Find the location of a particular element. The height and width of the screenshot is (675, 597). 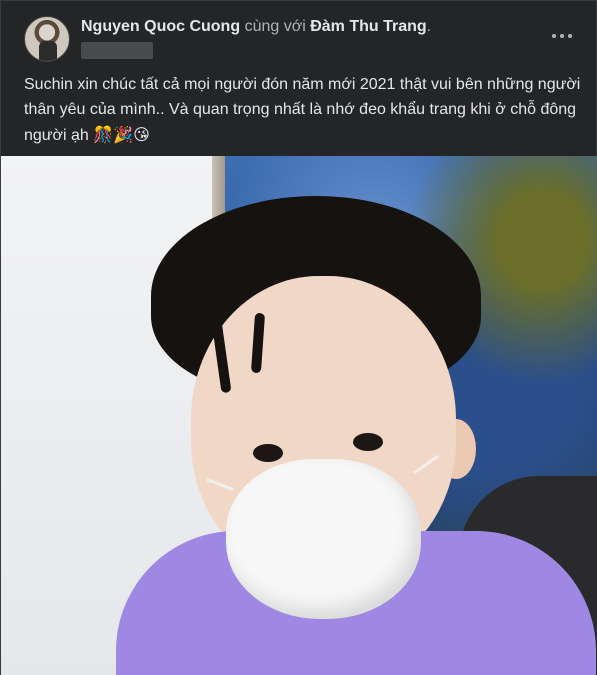

title-period: . is located at coordinates (429, 26).